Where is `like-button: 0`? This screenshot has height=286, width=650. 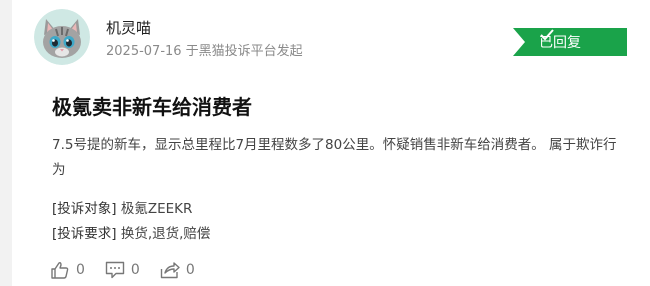
like-button: 0 is located at coordinates (67, 270).